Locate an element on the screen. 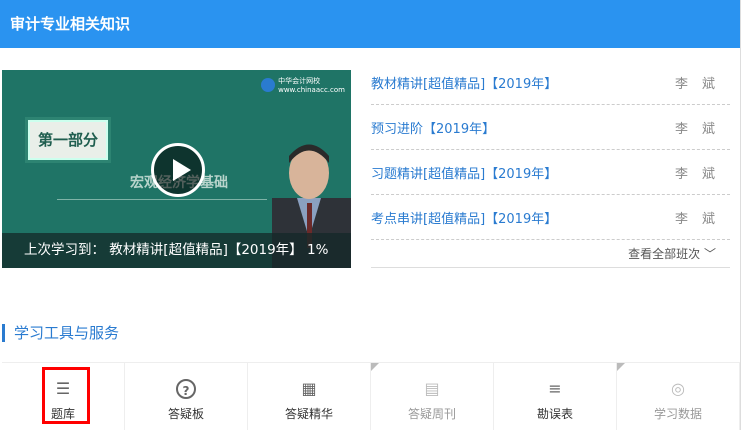  page-header: 审计专业相关知识 is located at coordinates (370, 24).